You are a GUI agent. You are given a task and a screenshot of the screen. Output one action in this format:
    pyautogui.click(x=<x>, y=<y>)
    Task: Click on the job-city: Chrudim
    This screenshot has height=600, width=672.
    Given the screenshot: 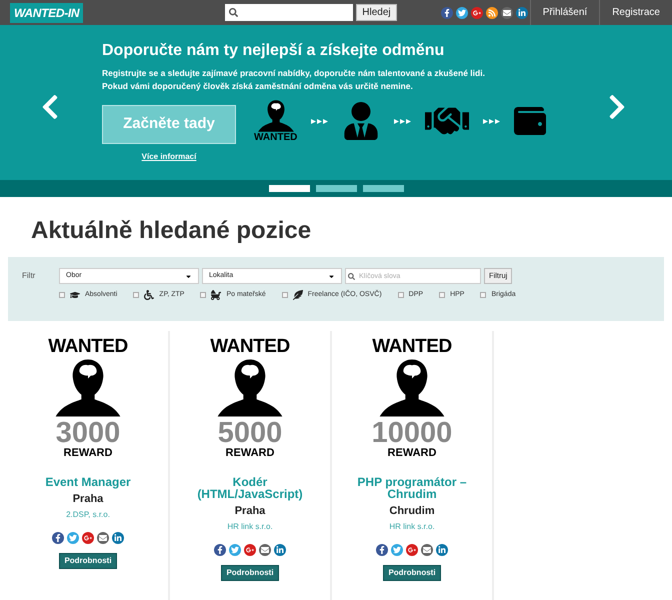 What is the action you would take?
    pyautogui.click(x=412, y=511)
    